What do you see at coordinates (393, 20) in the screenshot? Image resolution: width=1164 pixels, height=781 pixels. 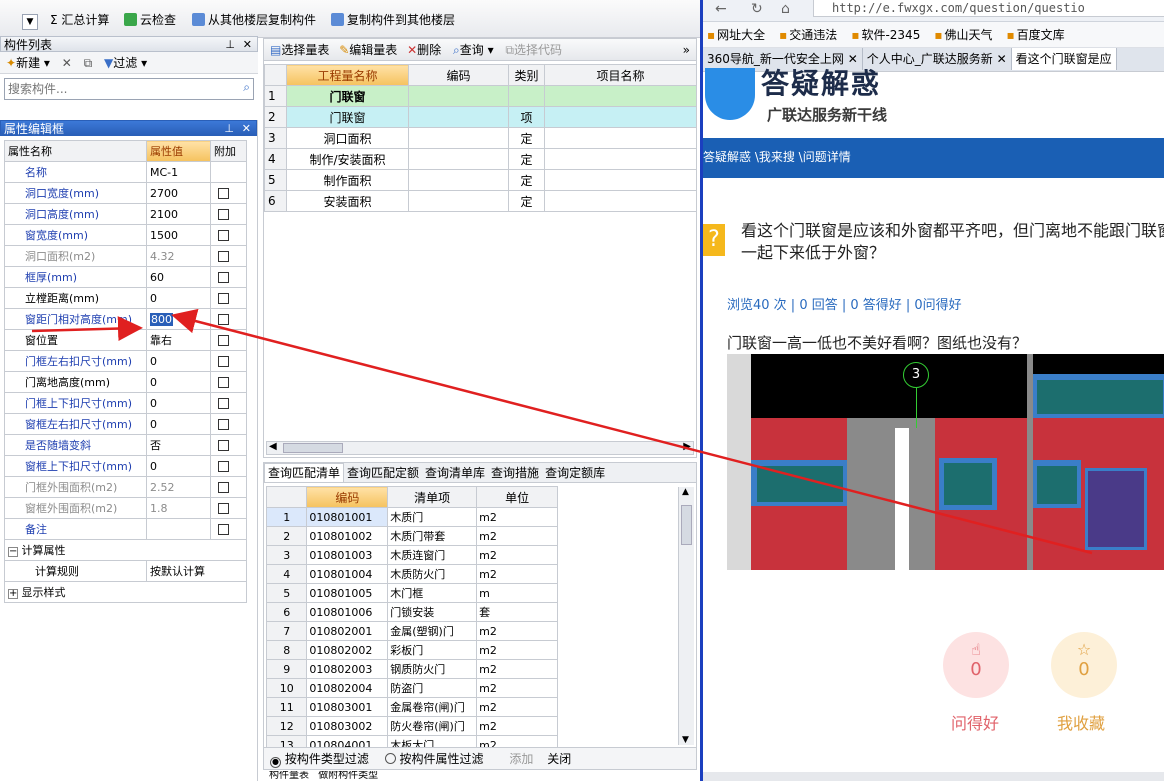 I see `copy-to-floor-button: 复制构件到其他楼层` at bounding box center [393, 20].